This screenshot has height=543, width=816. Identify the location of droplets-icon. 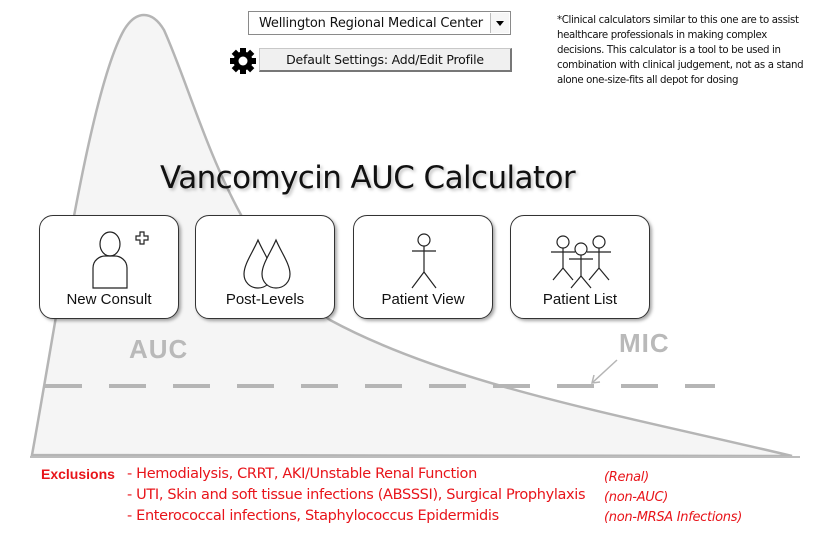
(267, 263).